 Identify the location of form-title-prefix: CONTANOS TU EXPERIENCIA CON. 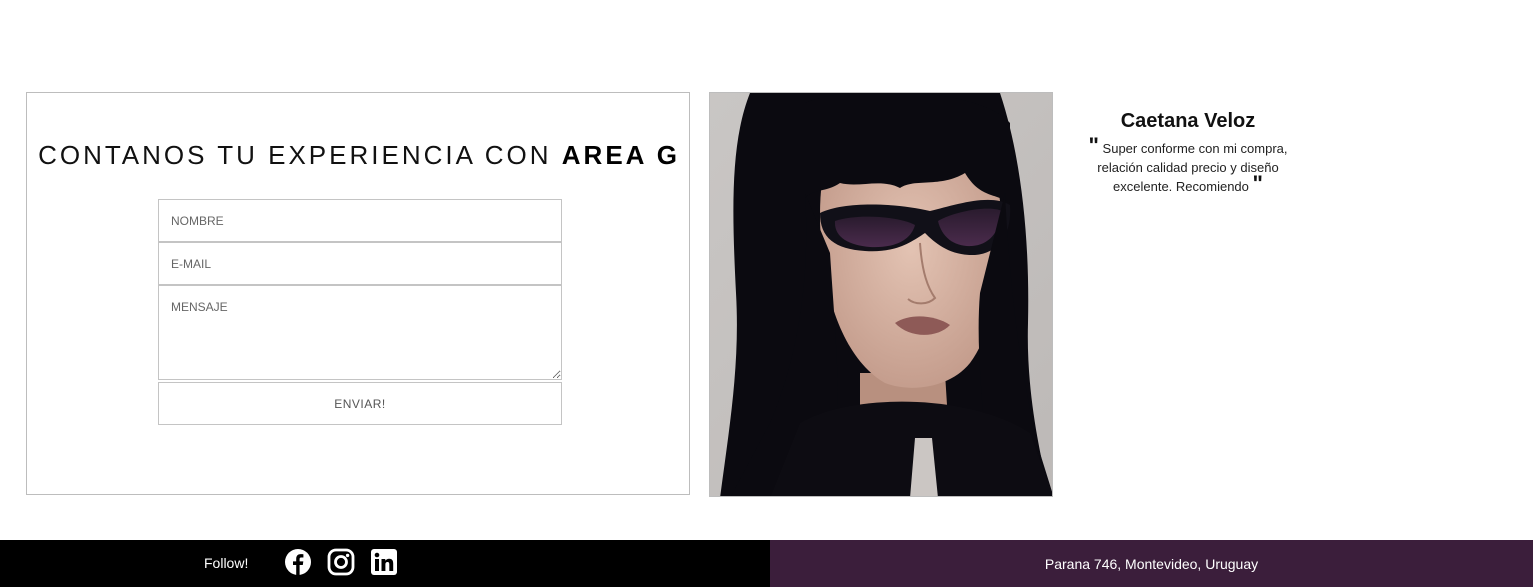
(295, 155).